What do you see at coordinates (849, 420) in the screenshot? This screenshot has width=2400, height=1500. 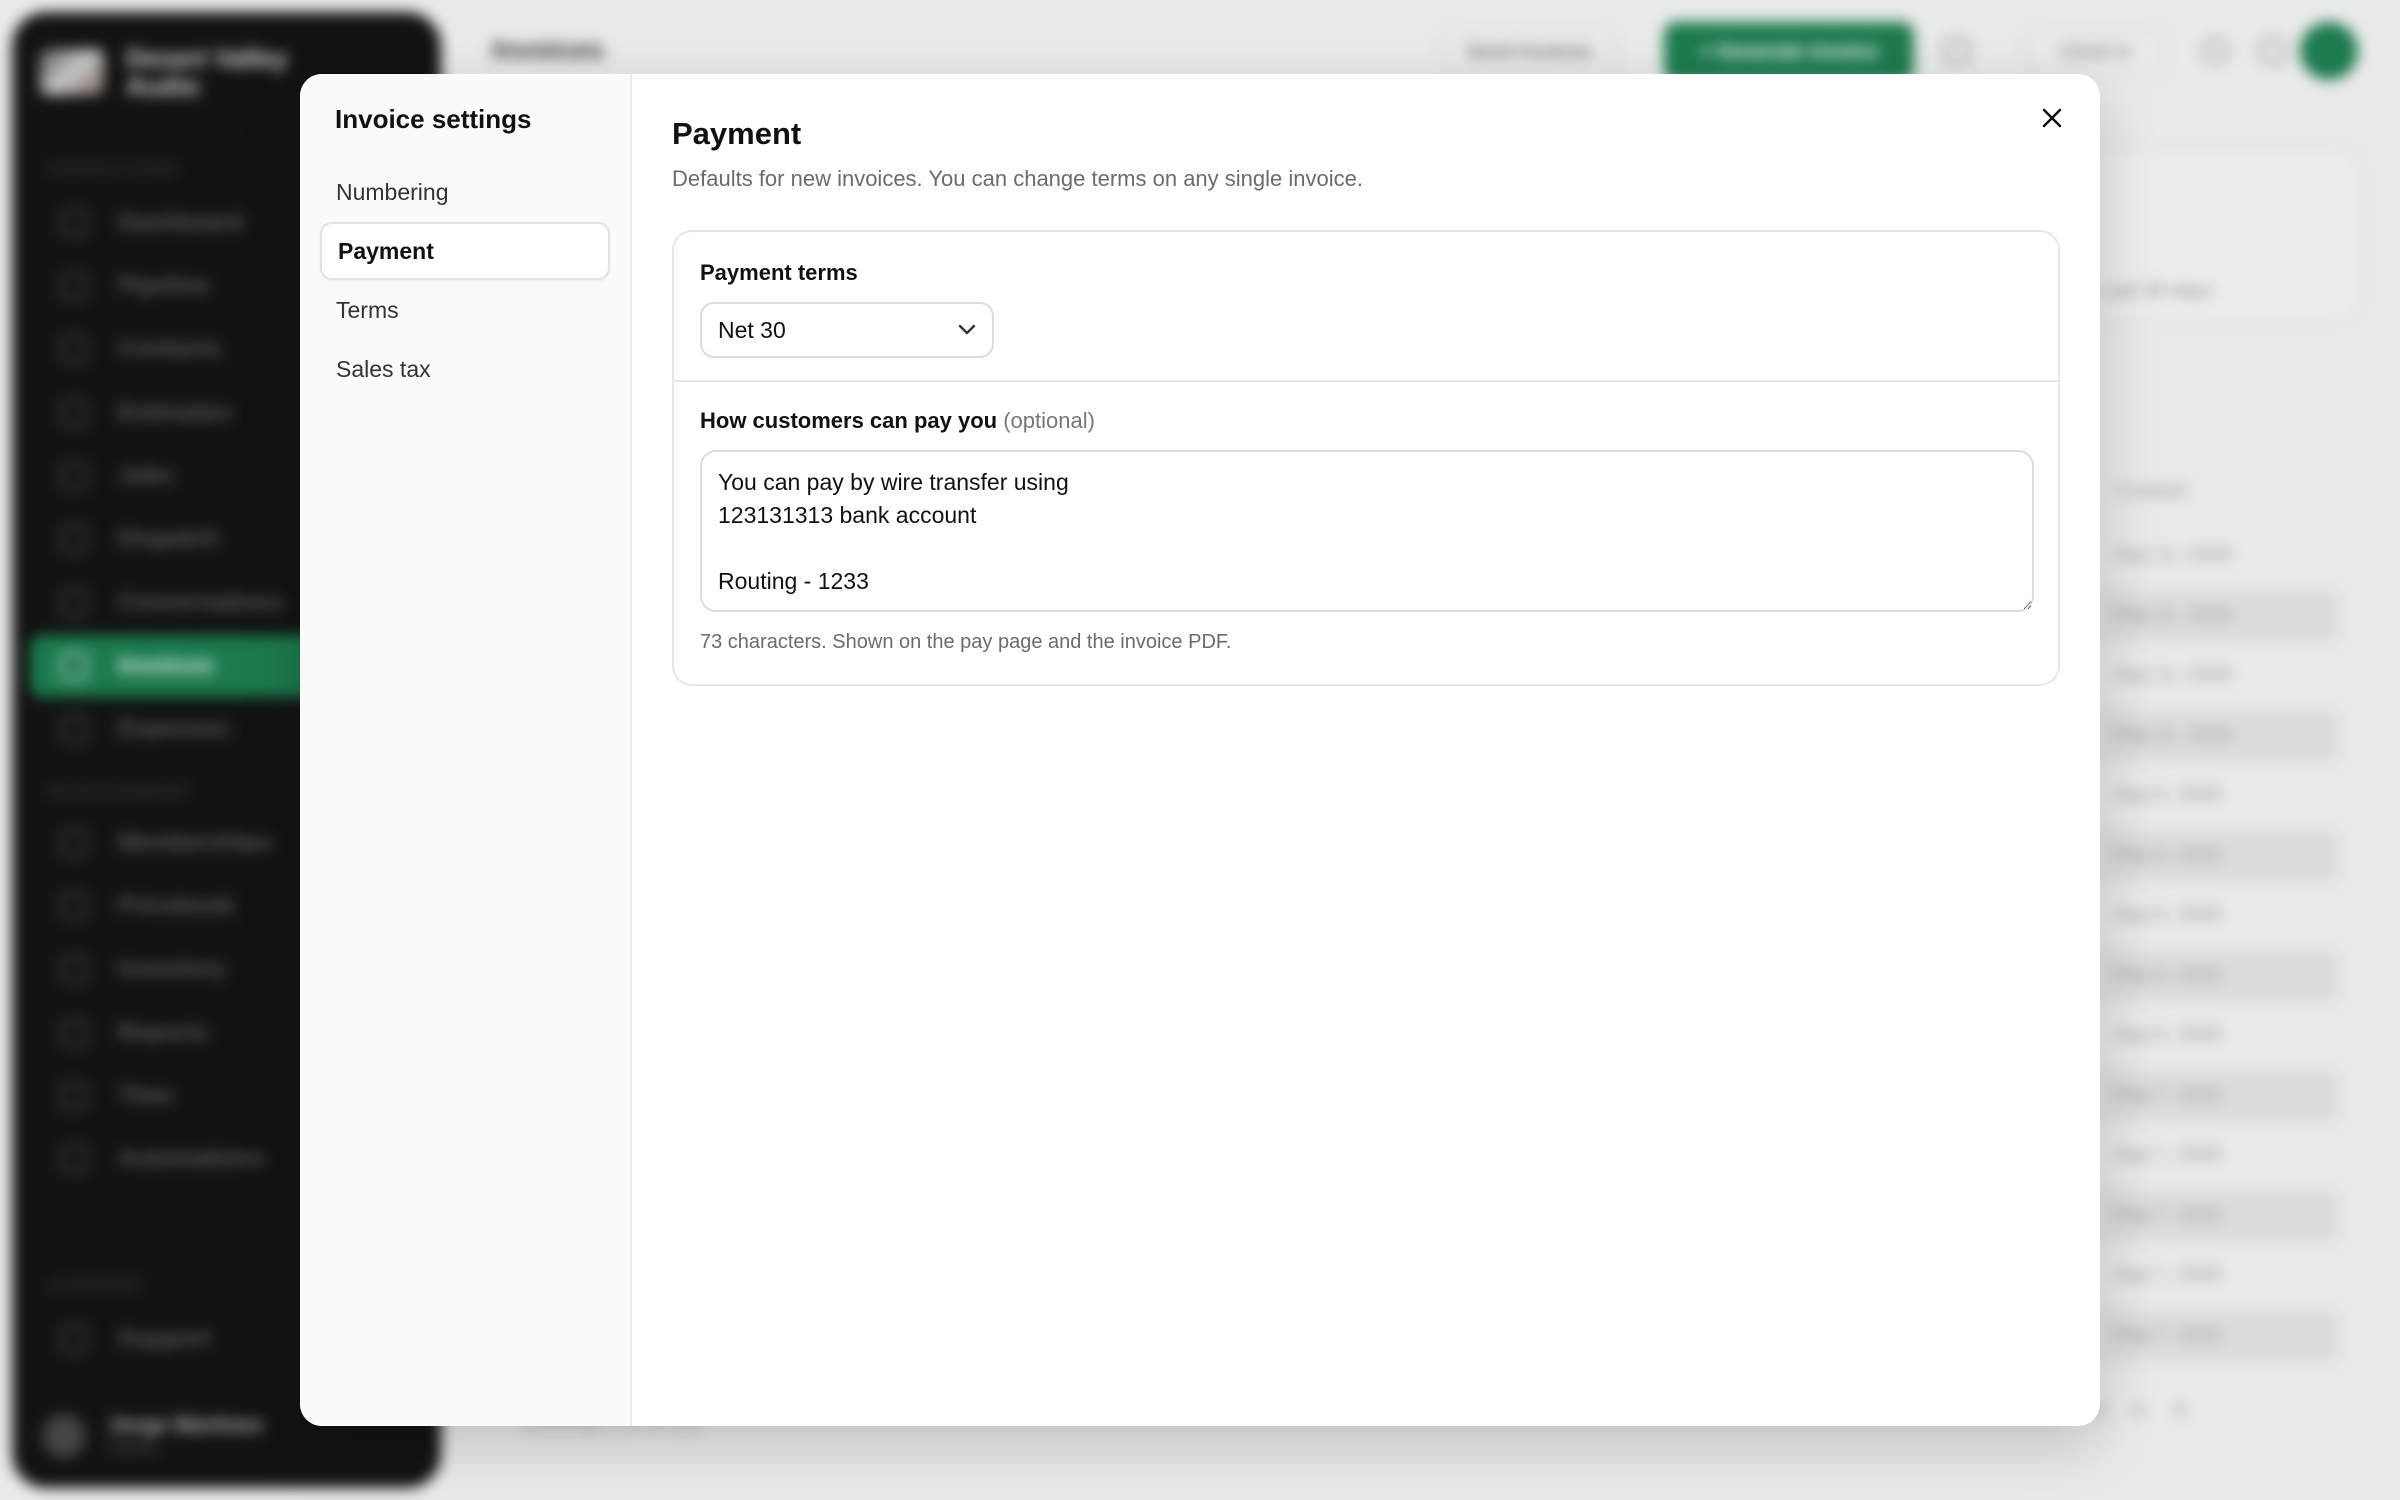 I see `pay-method-label-text: How customers can pay you` at bounding box center [849, 420].